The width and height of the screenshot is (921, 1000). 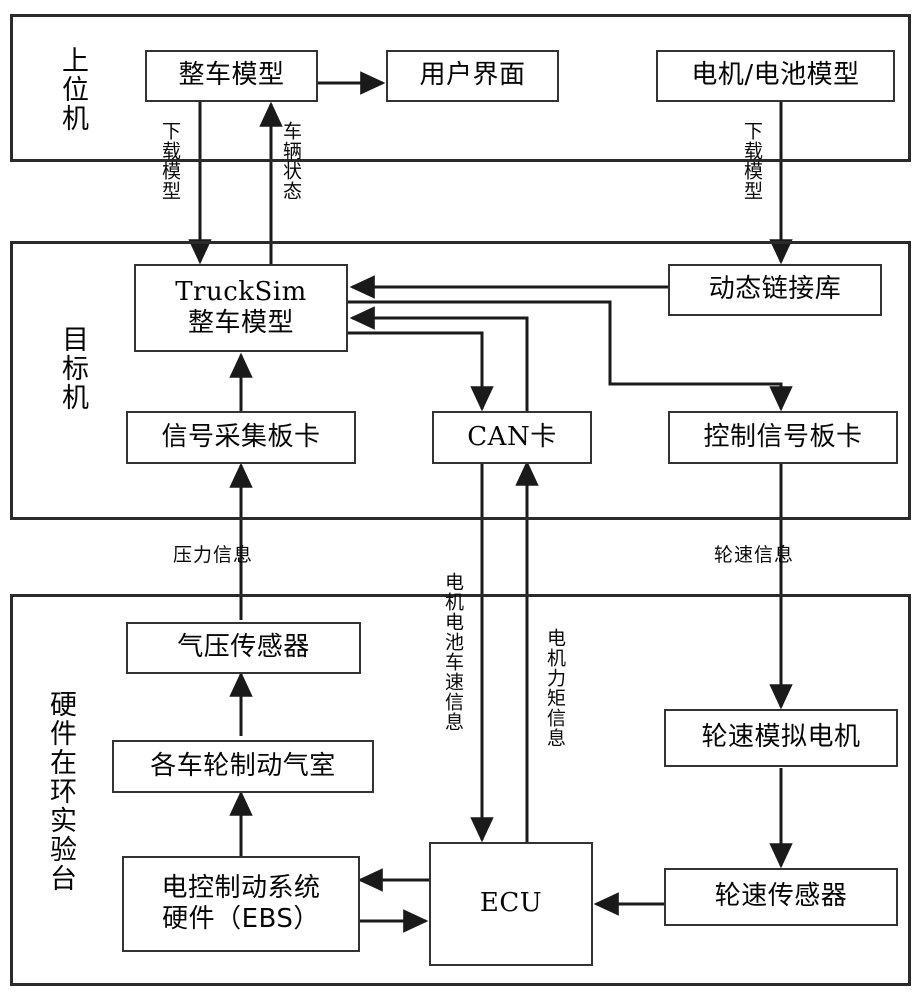 I want to click on node-dynamic-link-library-label: 动态链接库, so click(x=775, y=289).